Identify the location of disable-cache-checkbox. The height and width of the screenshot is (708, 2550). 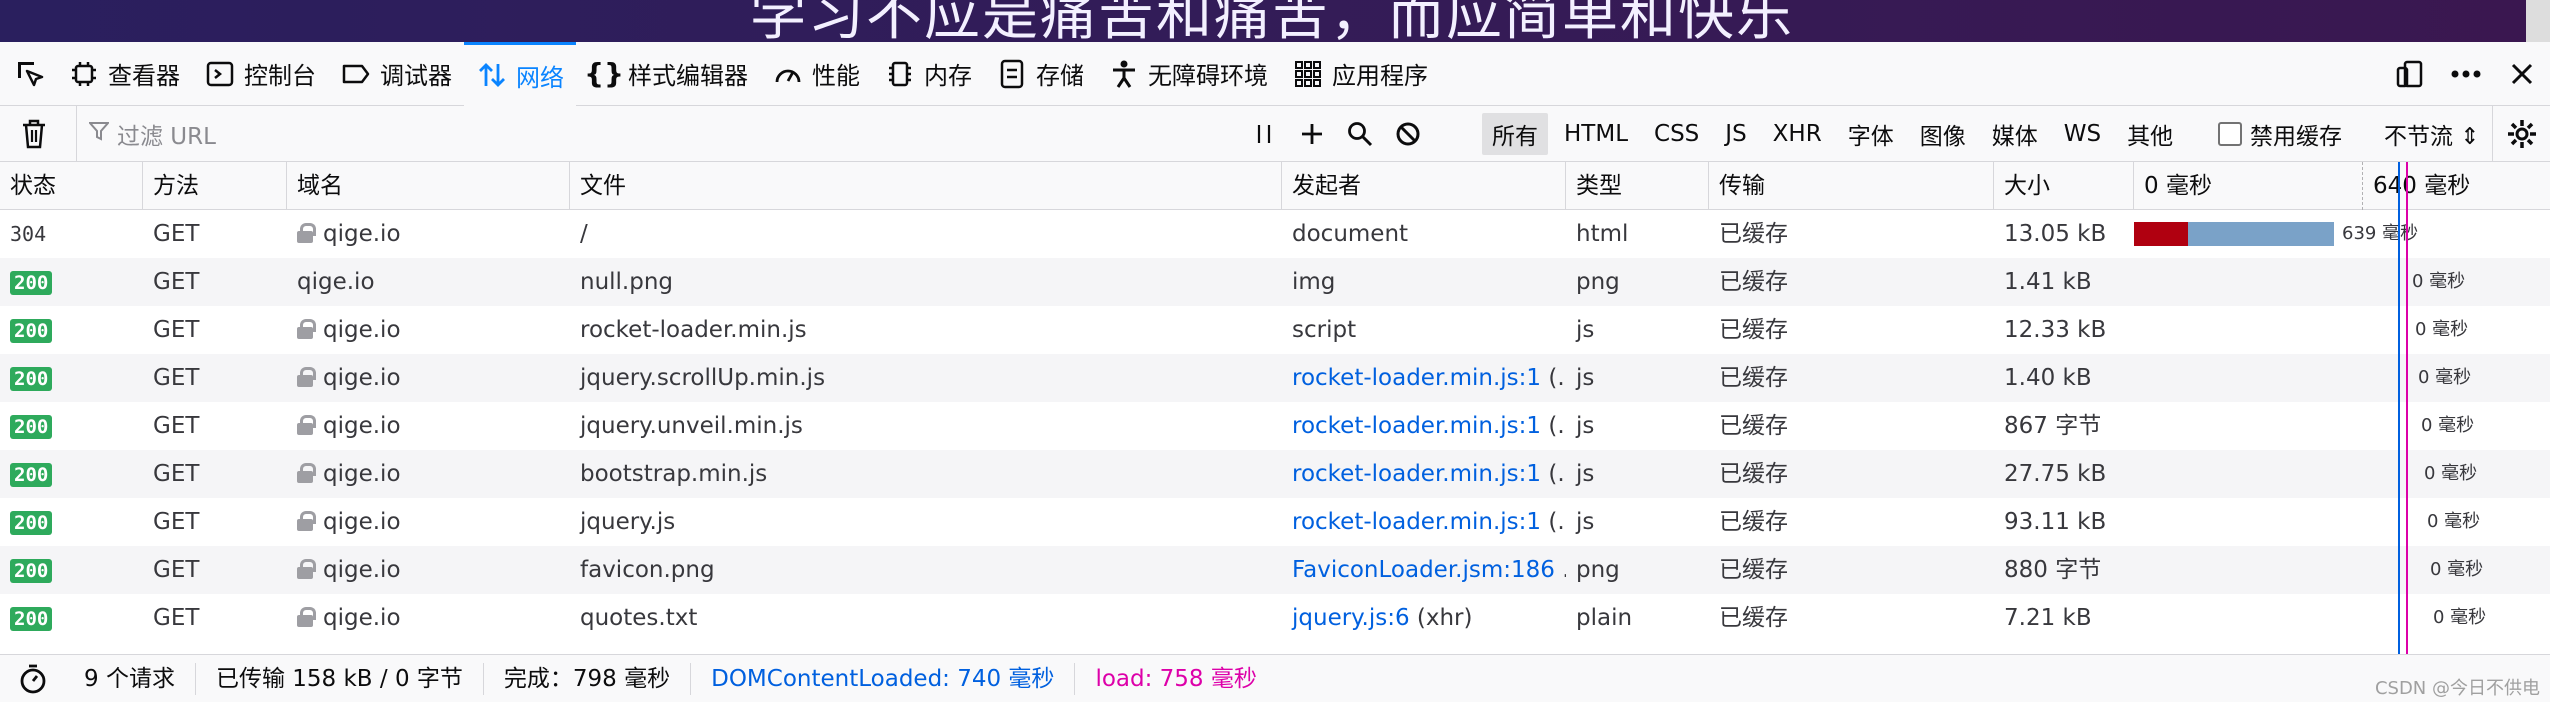
(2230, 134).